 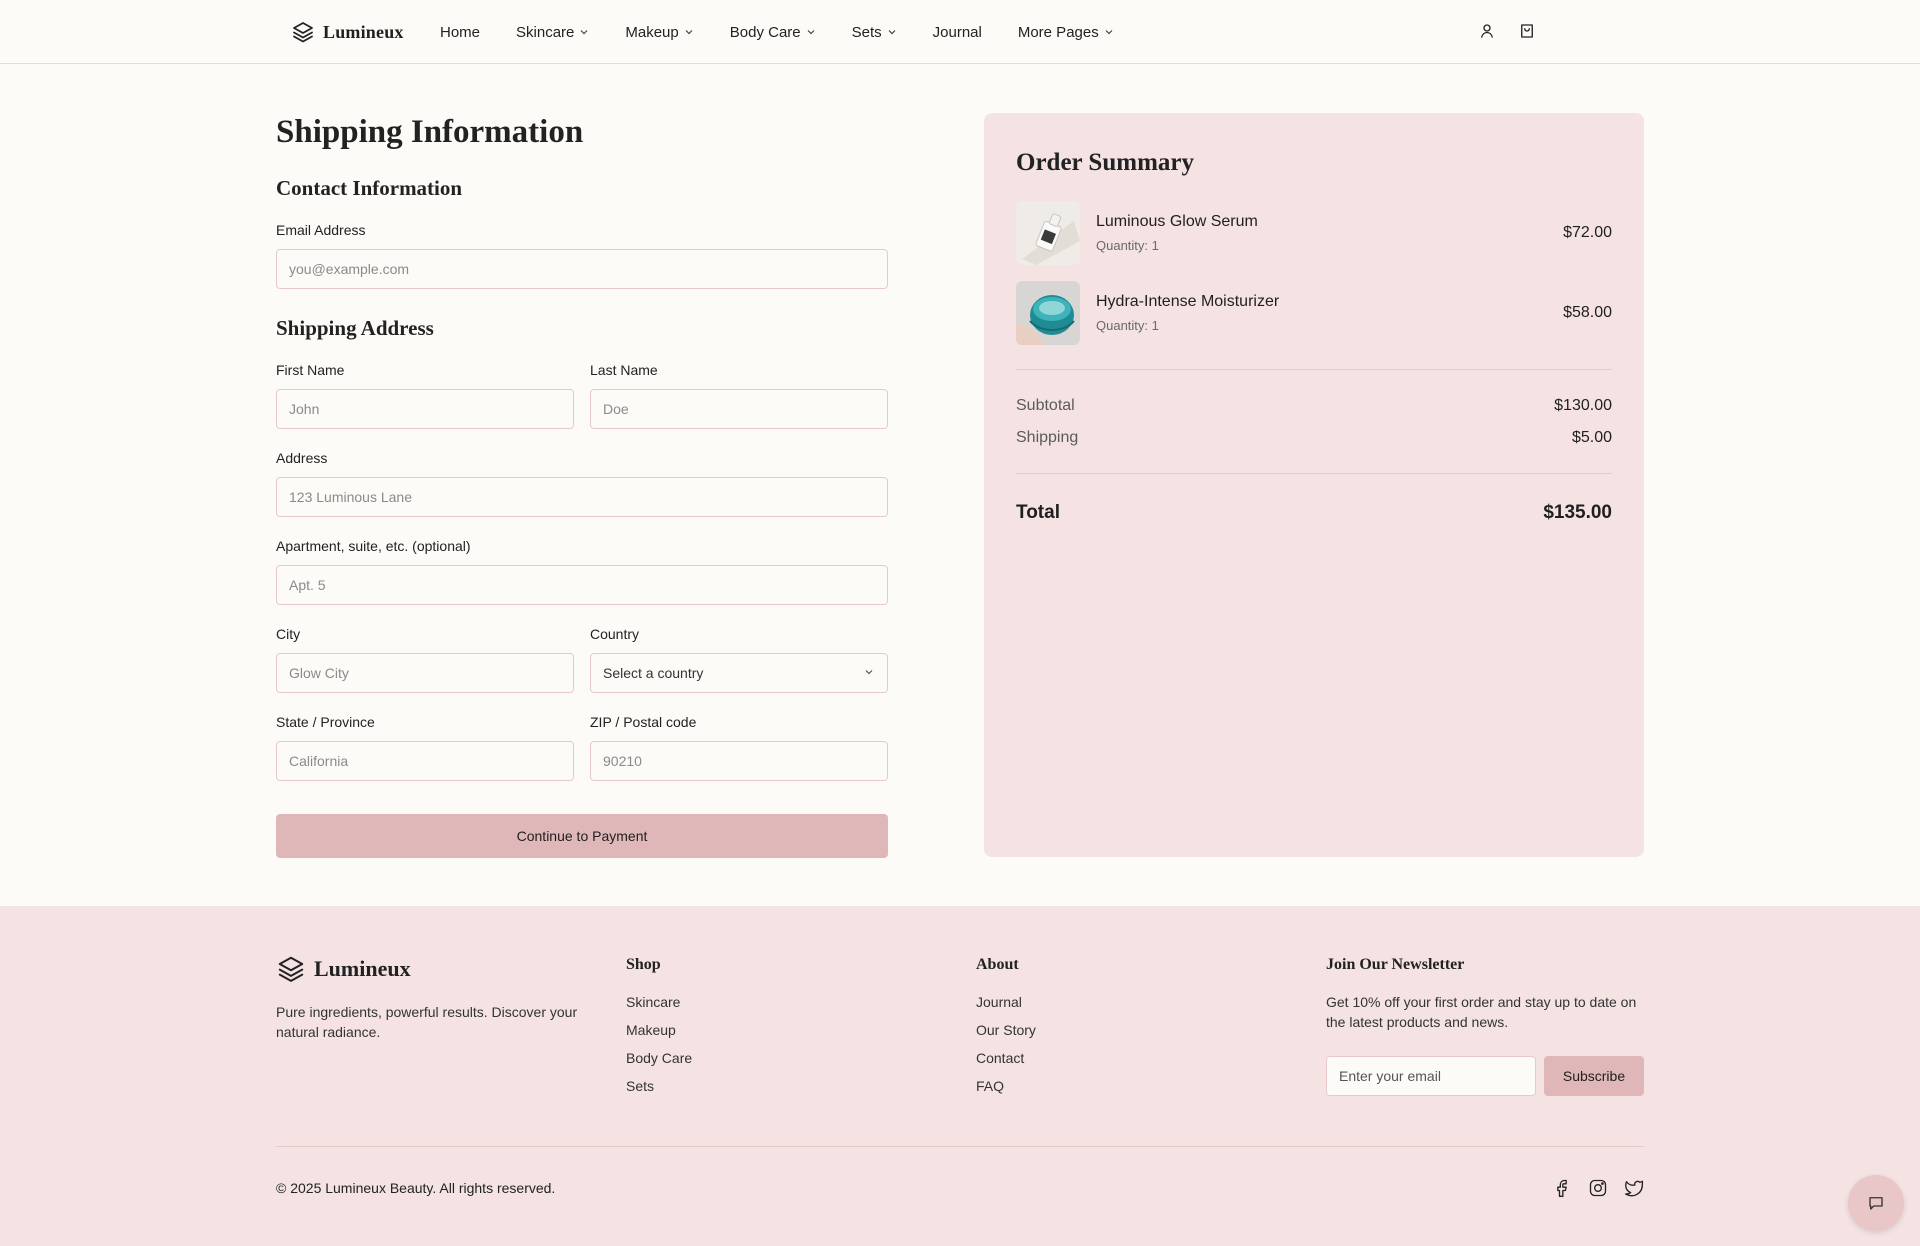 What do you see at coordinates (1577, 512) in the screenshot?
I see `total-value: $135.00` at bounding box center [1577, 512].